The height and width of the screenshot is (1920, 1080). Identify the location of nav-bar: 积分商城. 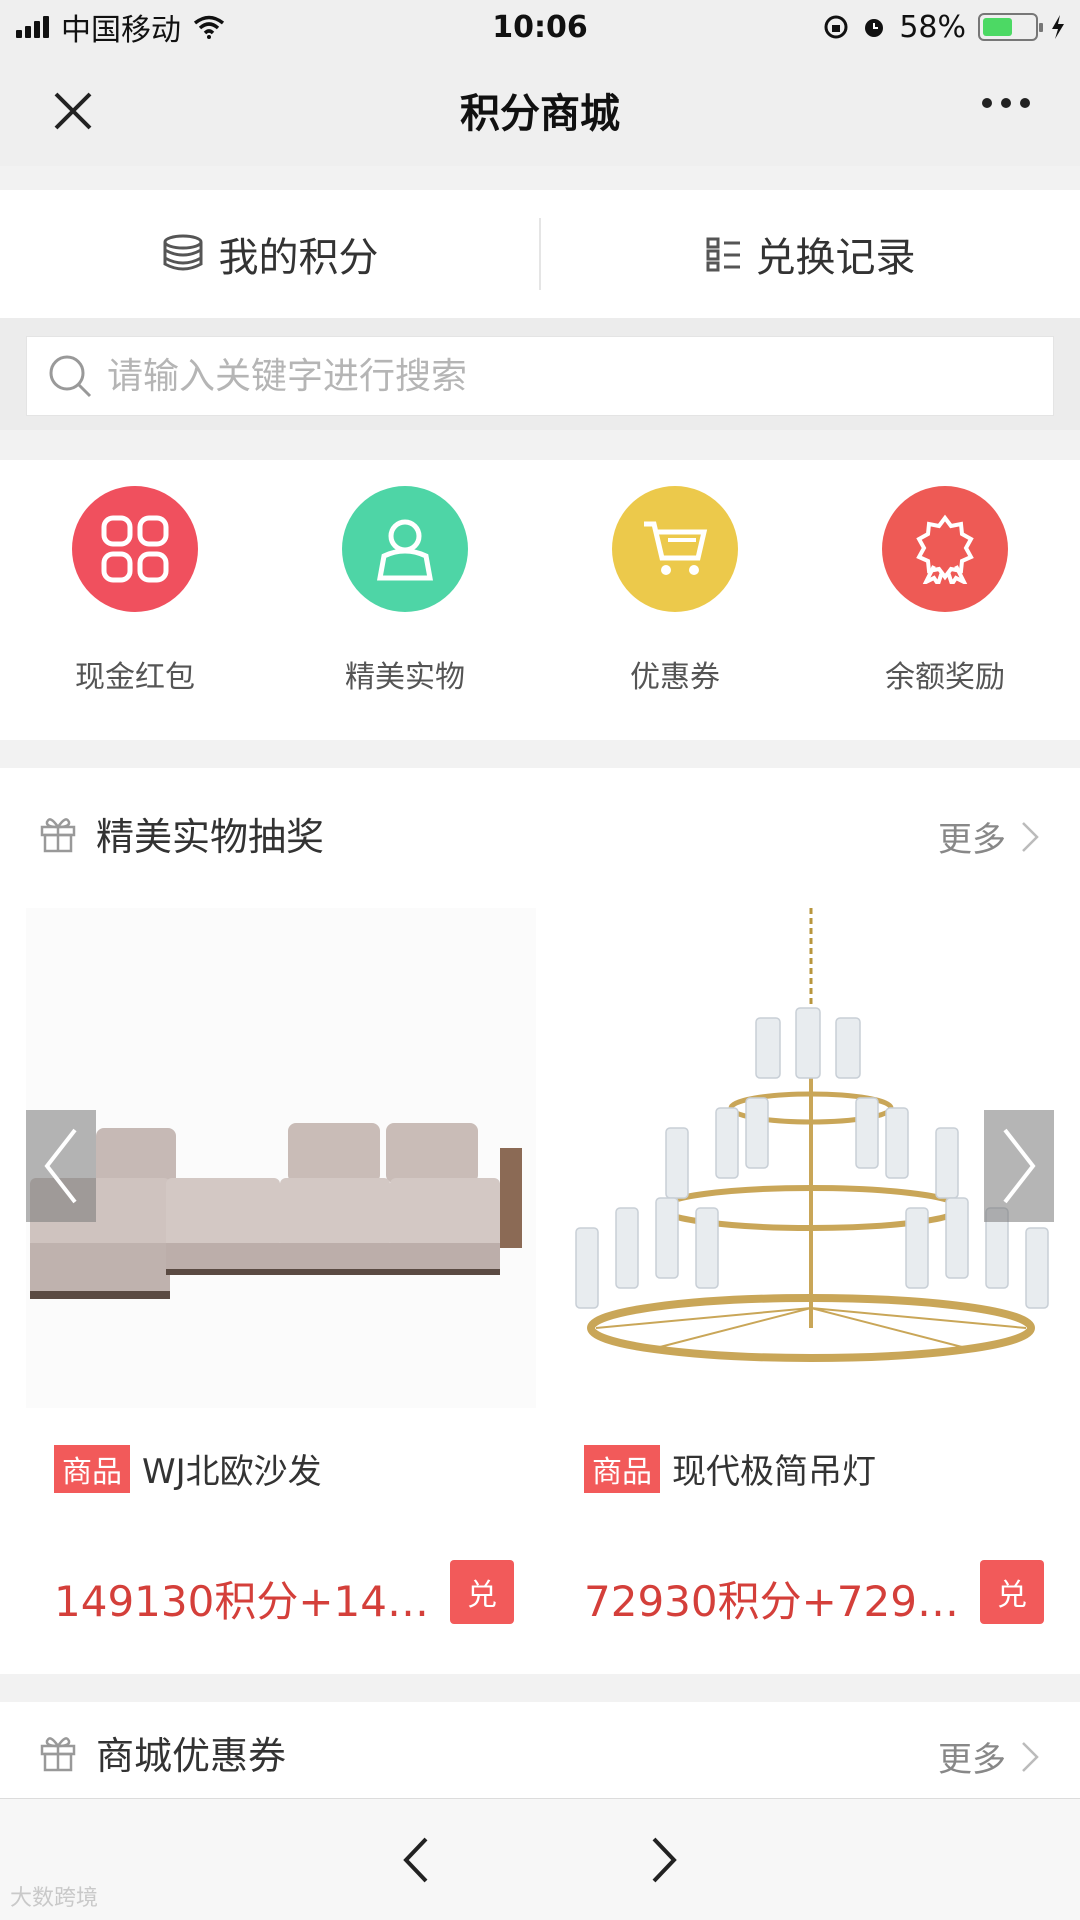
(540, 110).